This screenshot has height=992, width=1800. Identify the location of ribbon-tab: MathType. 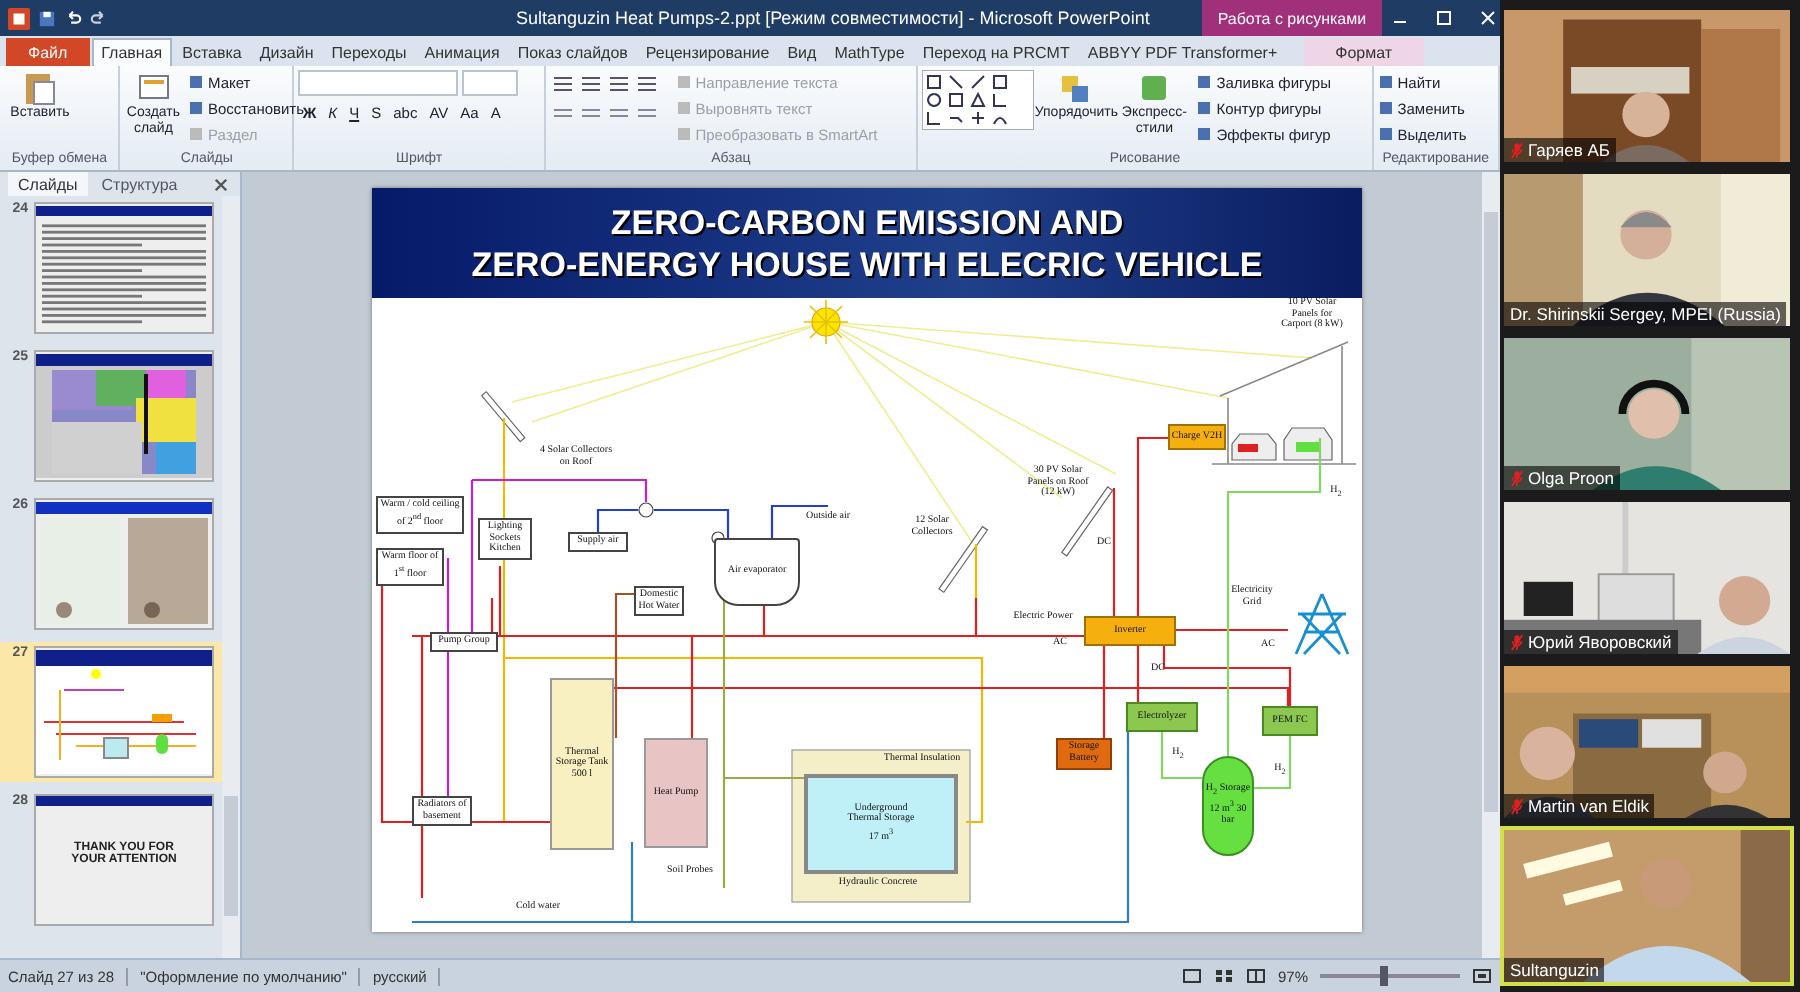
(869, 52).